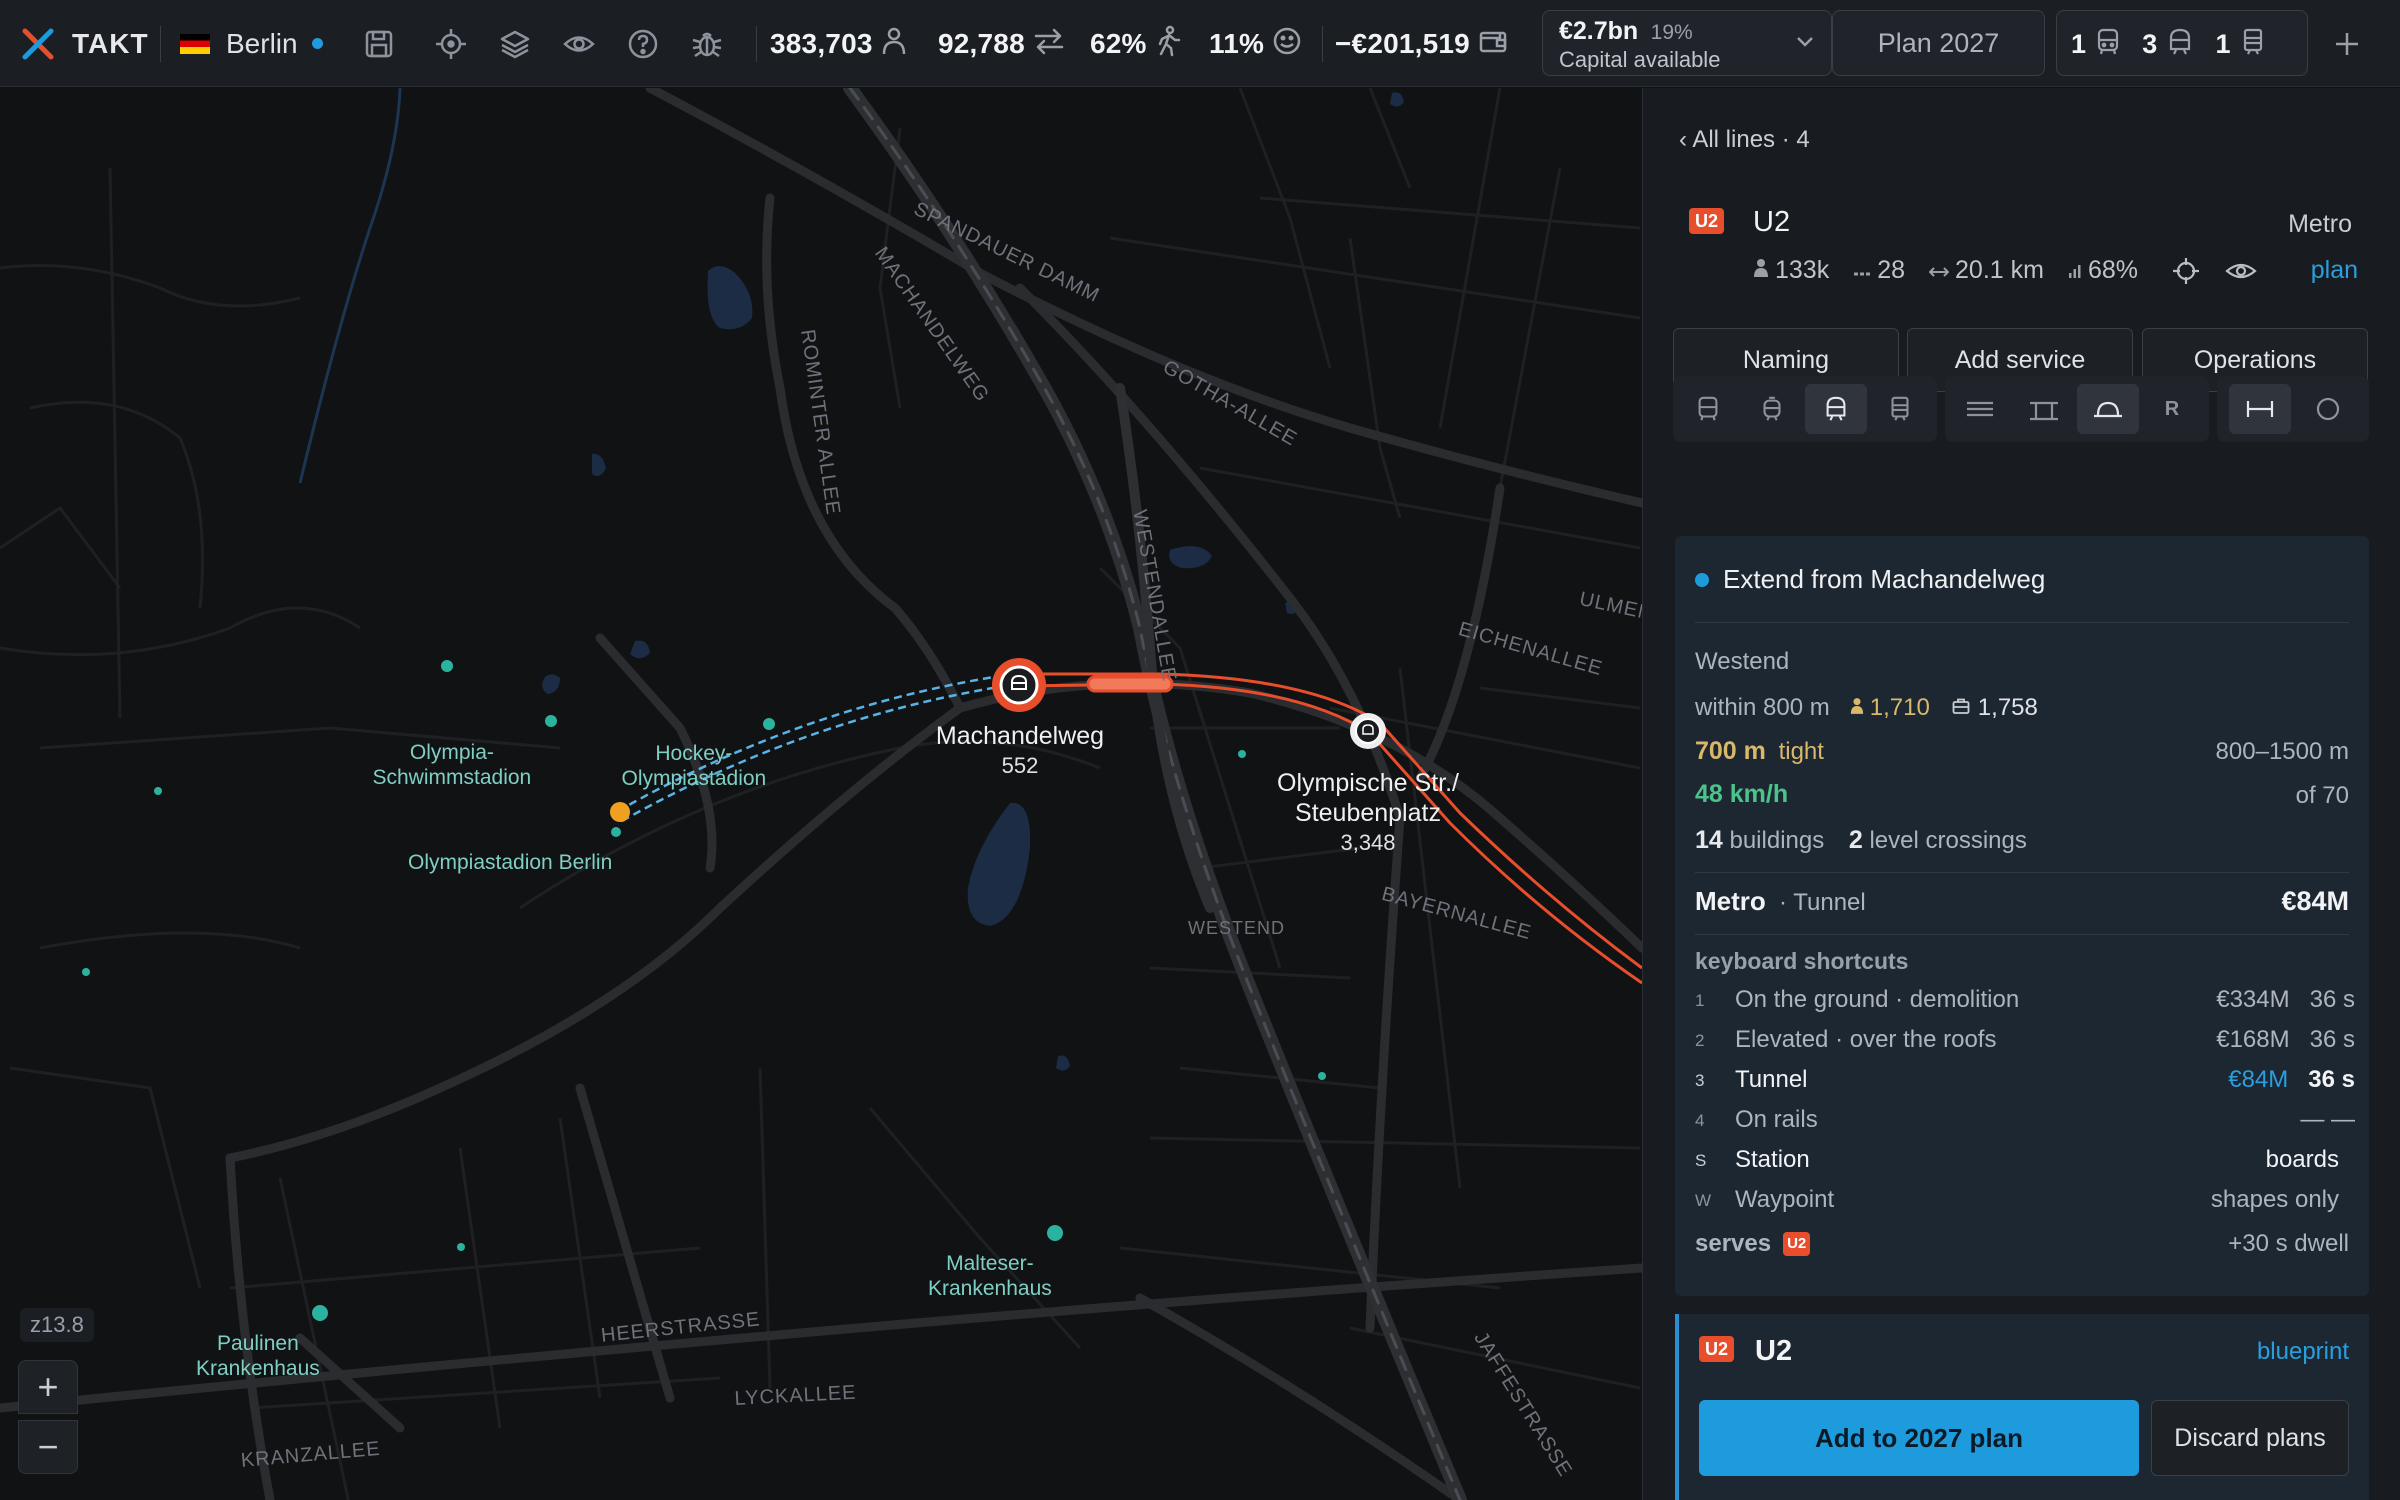  I want to click on extension-cost: €84M, so click(2315, 901).